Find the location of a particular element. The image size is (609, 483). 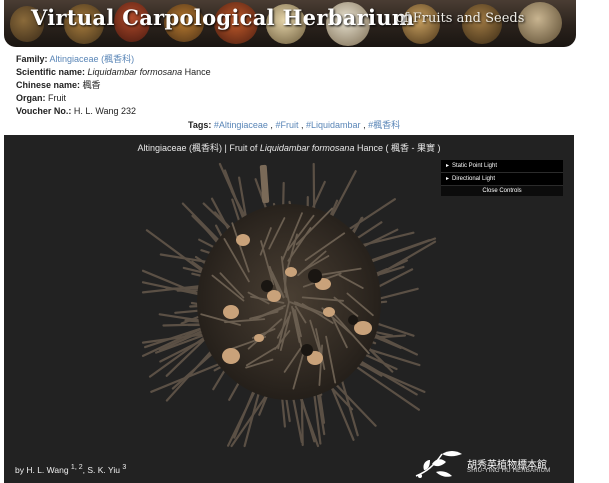

static-point-light-toggle: ▸ Static Point Light is located at coordinates (502, 166).